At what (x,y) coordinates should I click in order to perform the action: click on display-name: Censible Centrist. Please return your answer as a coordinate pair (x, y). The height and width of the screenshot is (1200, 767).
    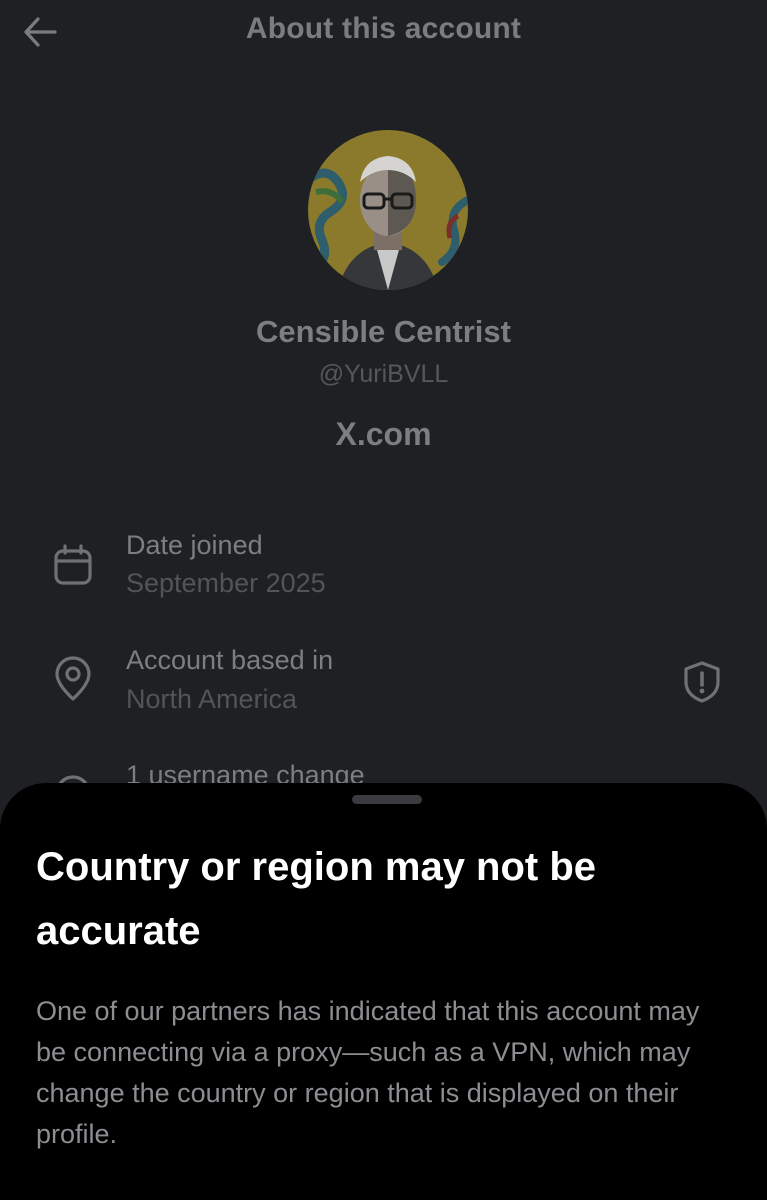
    Looking at the image, I should click on (383, 331).